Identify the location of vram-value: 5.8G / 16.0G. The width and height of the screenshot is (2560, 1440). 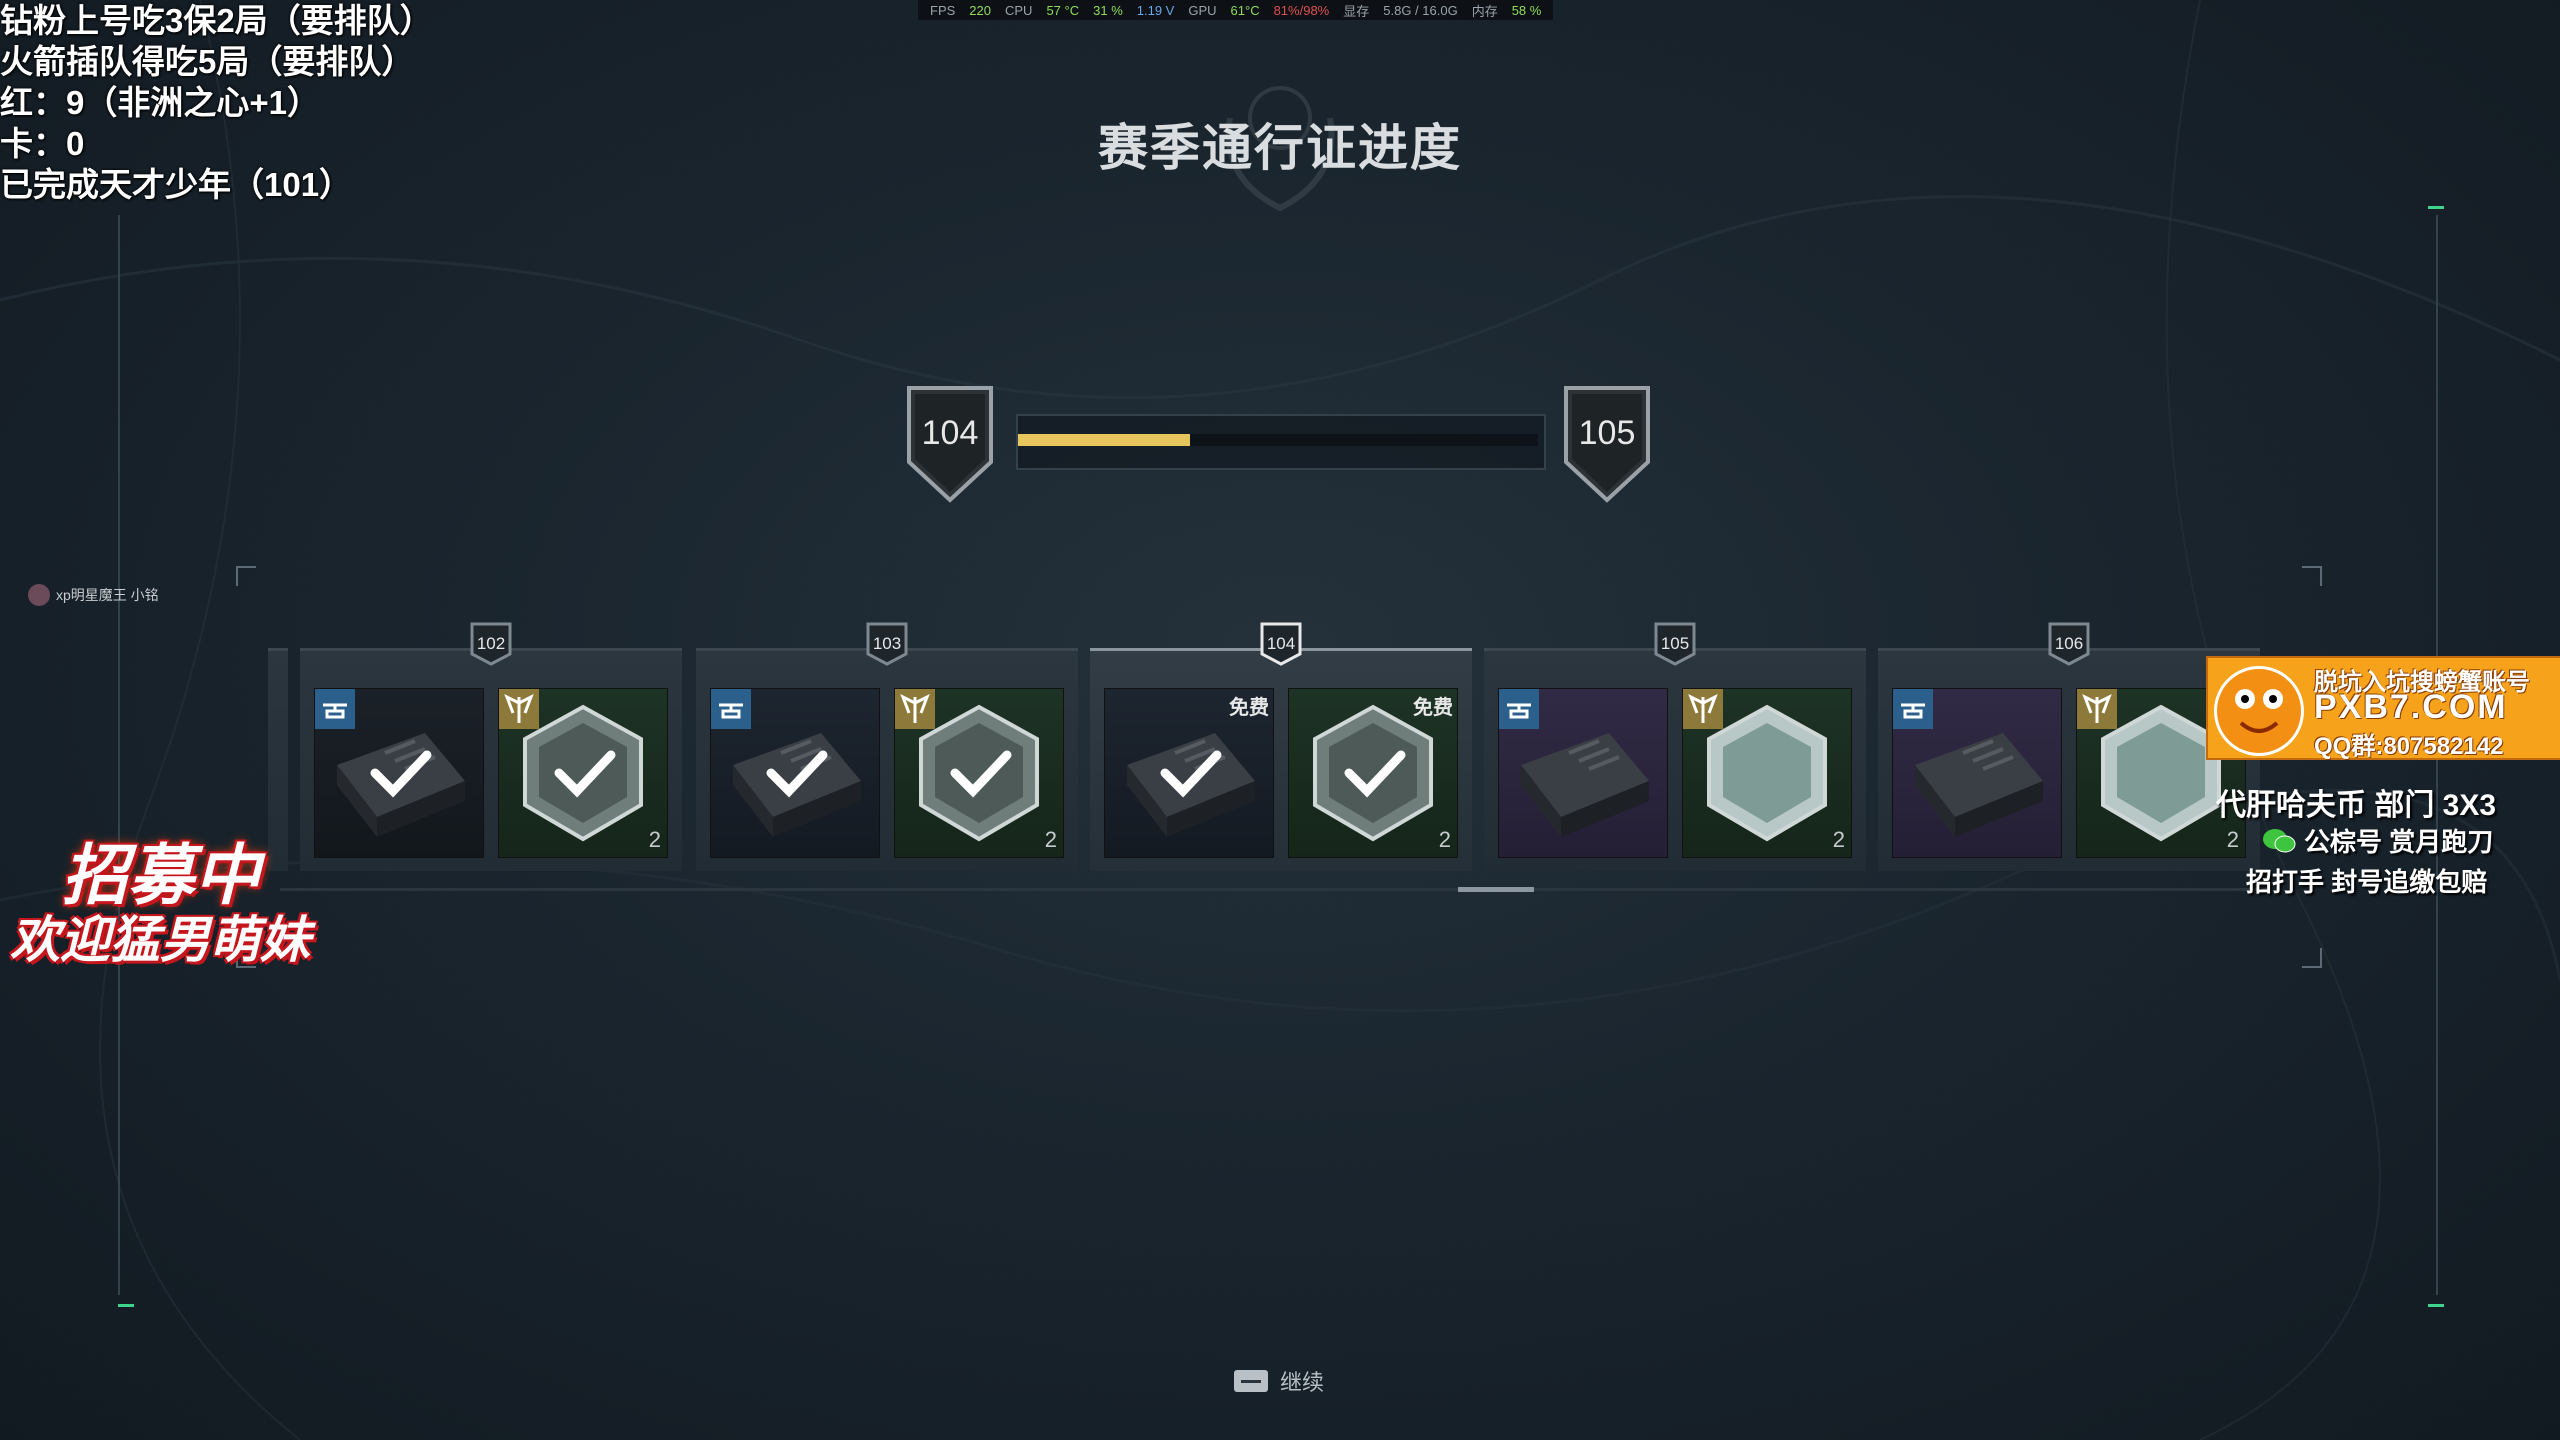
(1420, 10).